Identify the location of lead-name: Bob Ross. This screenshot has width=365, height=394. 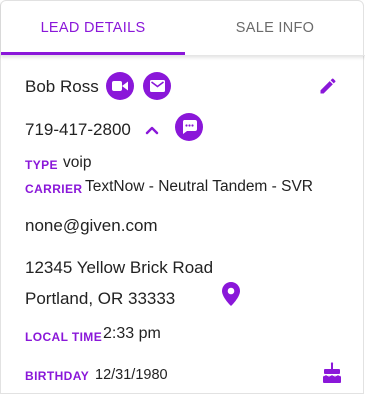
(62, 86).